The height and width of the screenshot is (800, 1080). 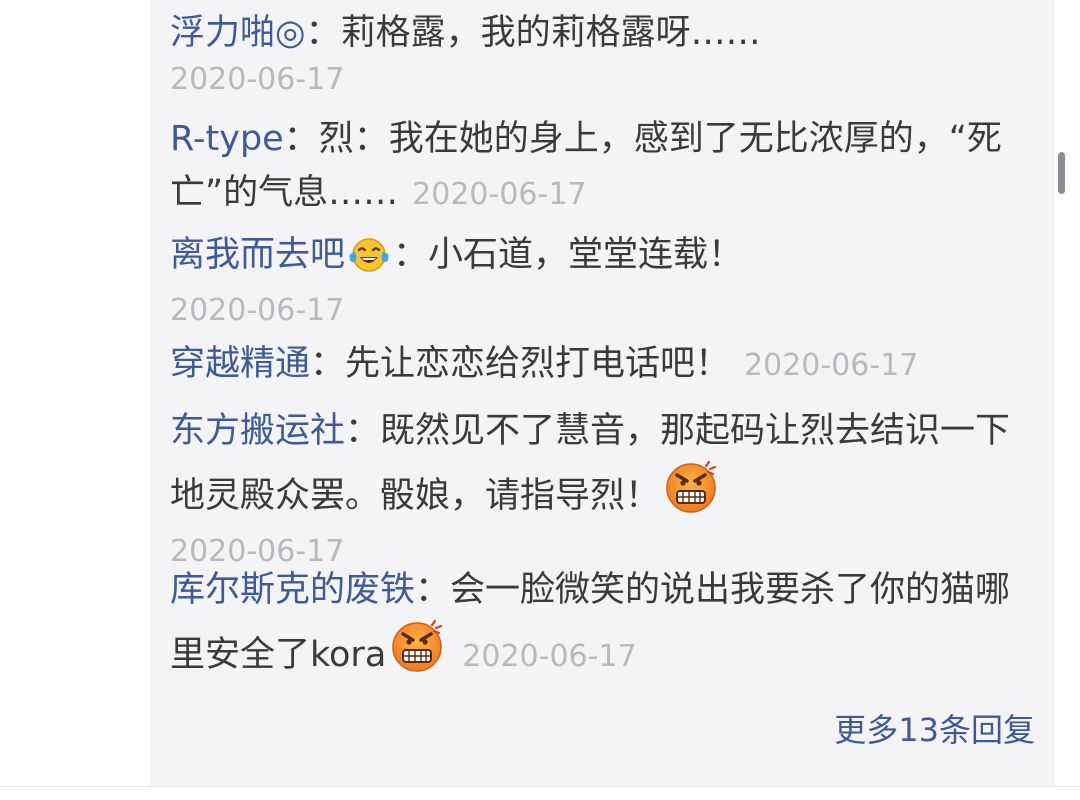 I want to click on divider, so click(x=540, y=786).